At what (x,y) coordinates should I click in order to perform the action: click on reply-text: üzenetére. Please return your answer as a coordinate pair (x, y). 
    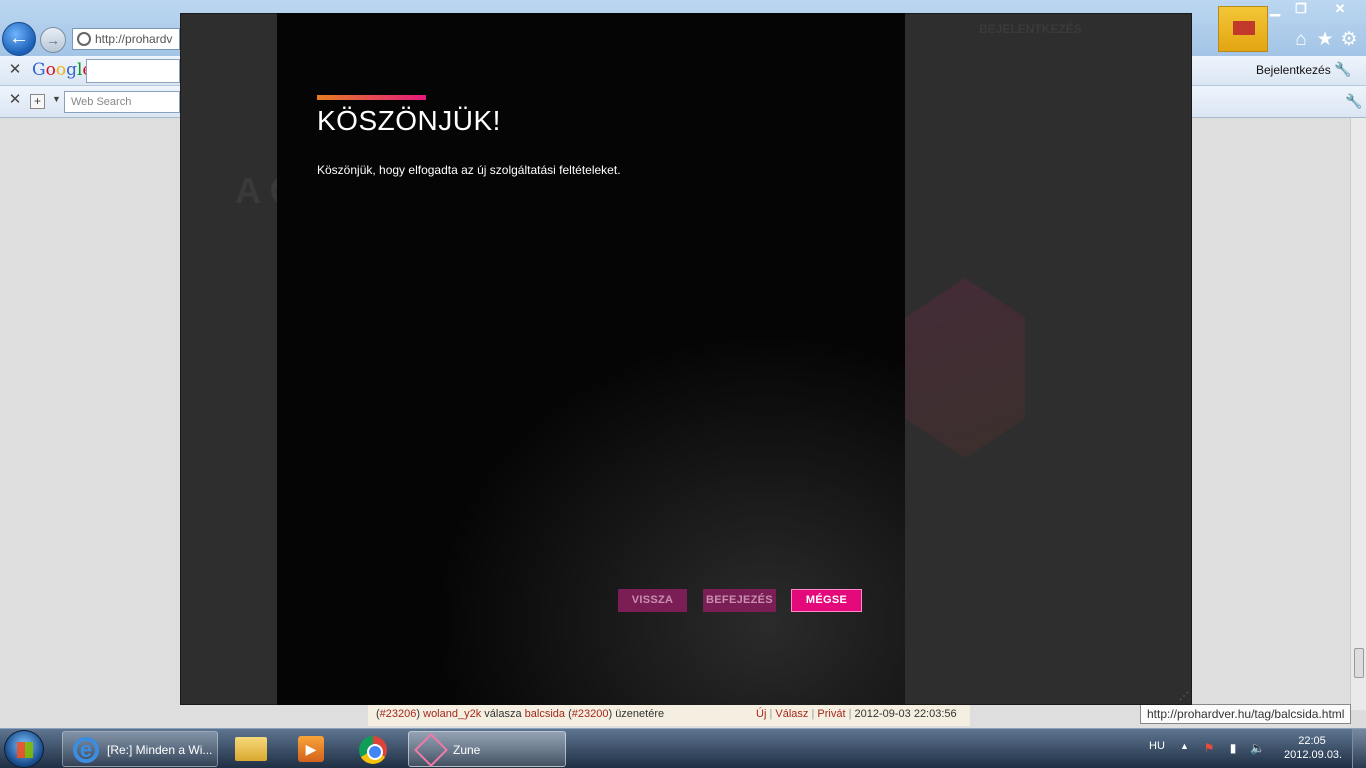
    Looking at the image, I should click on (640, 714).